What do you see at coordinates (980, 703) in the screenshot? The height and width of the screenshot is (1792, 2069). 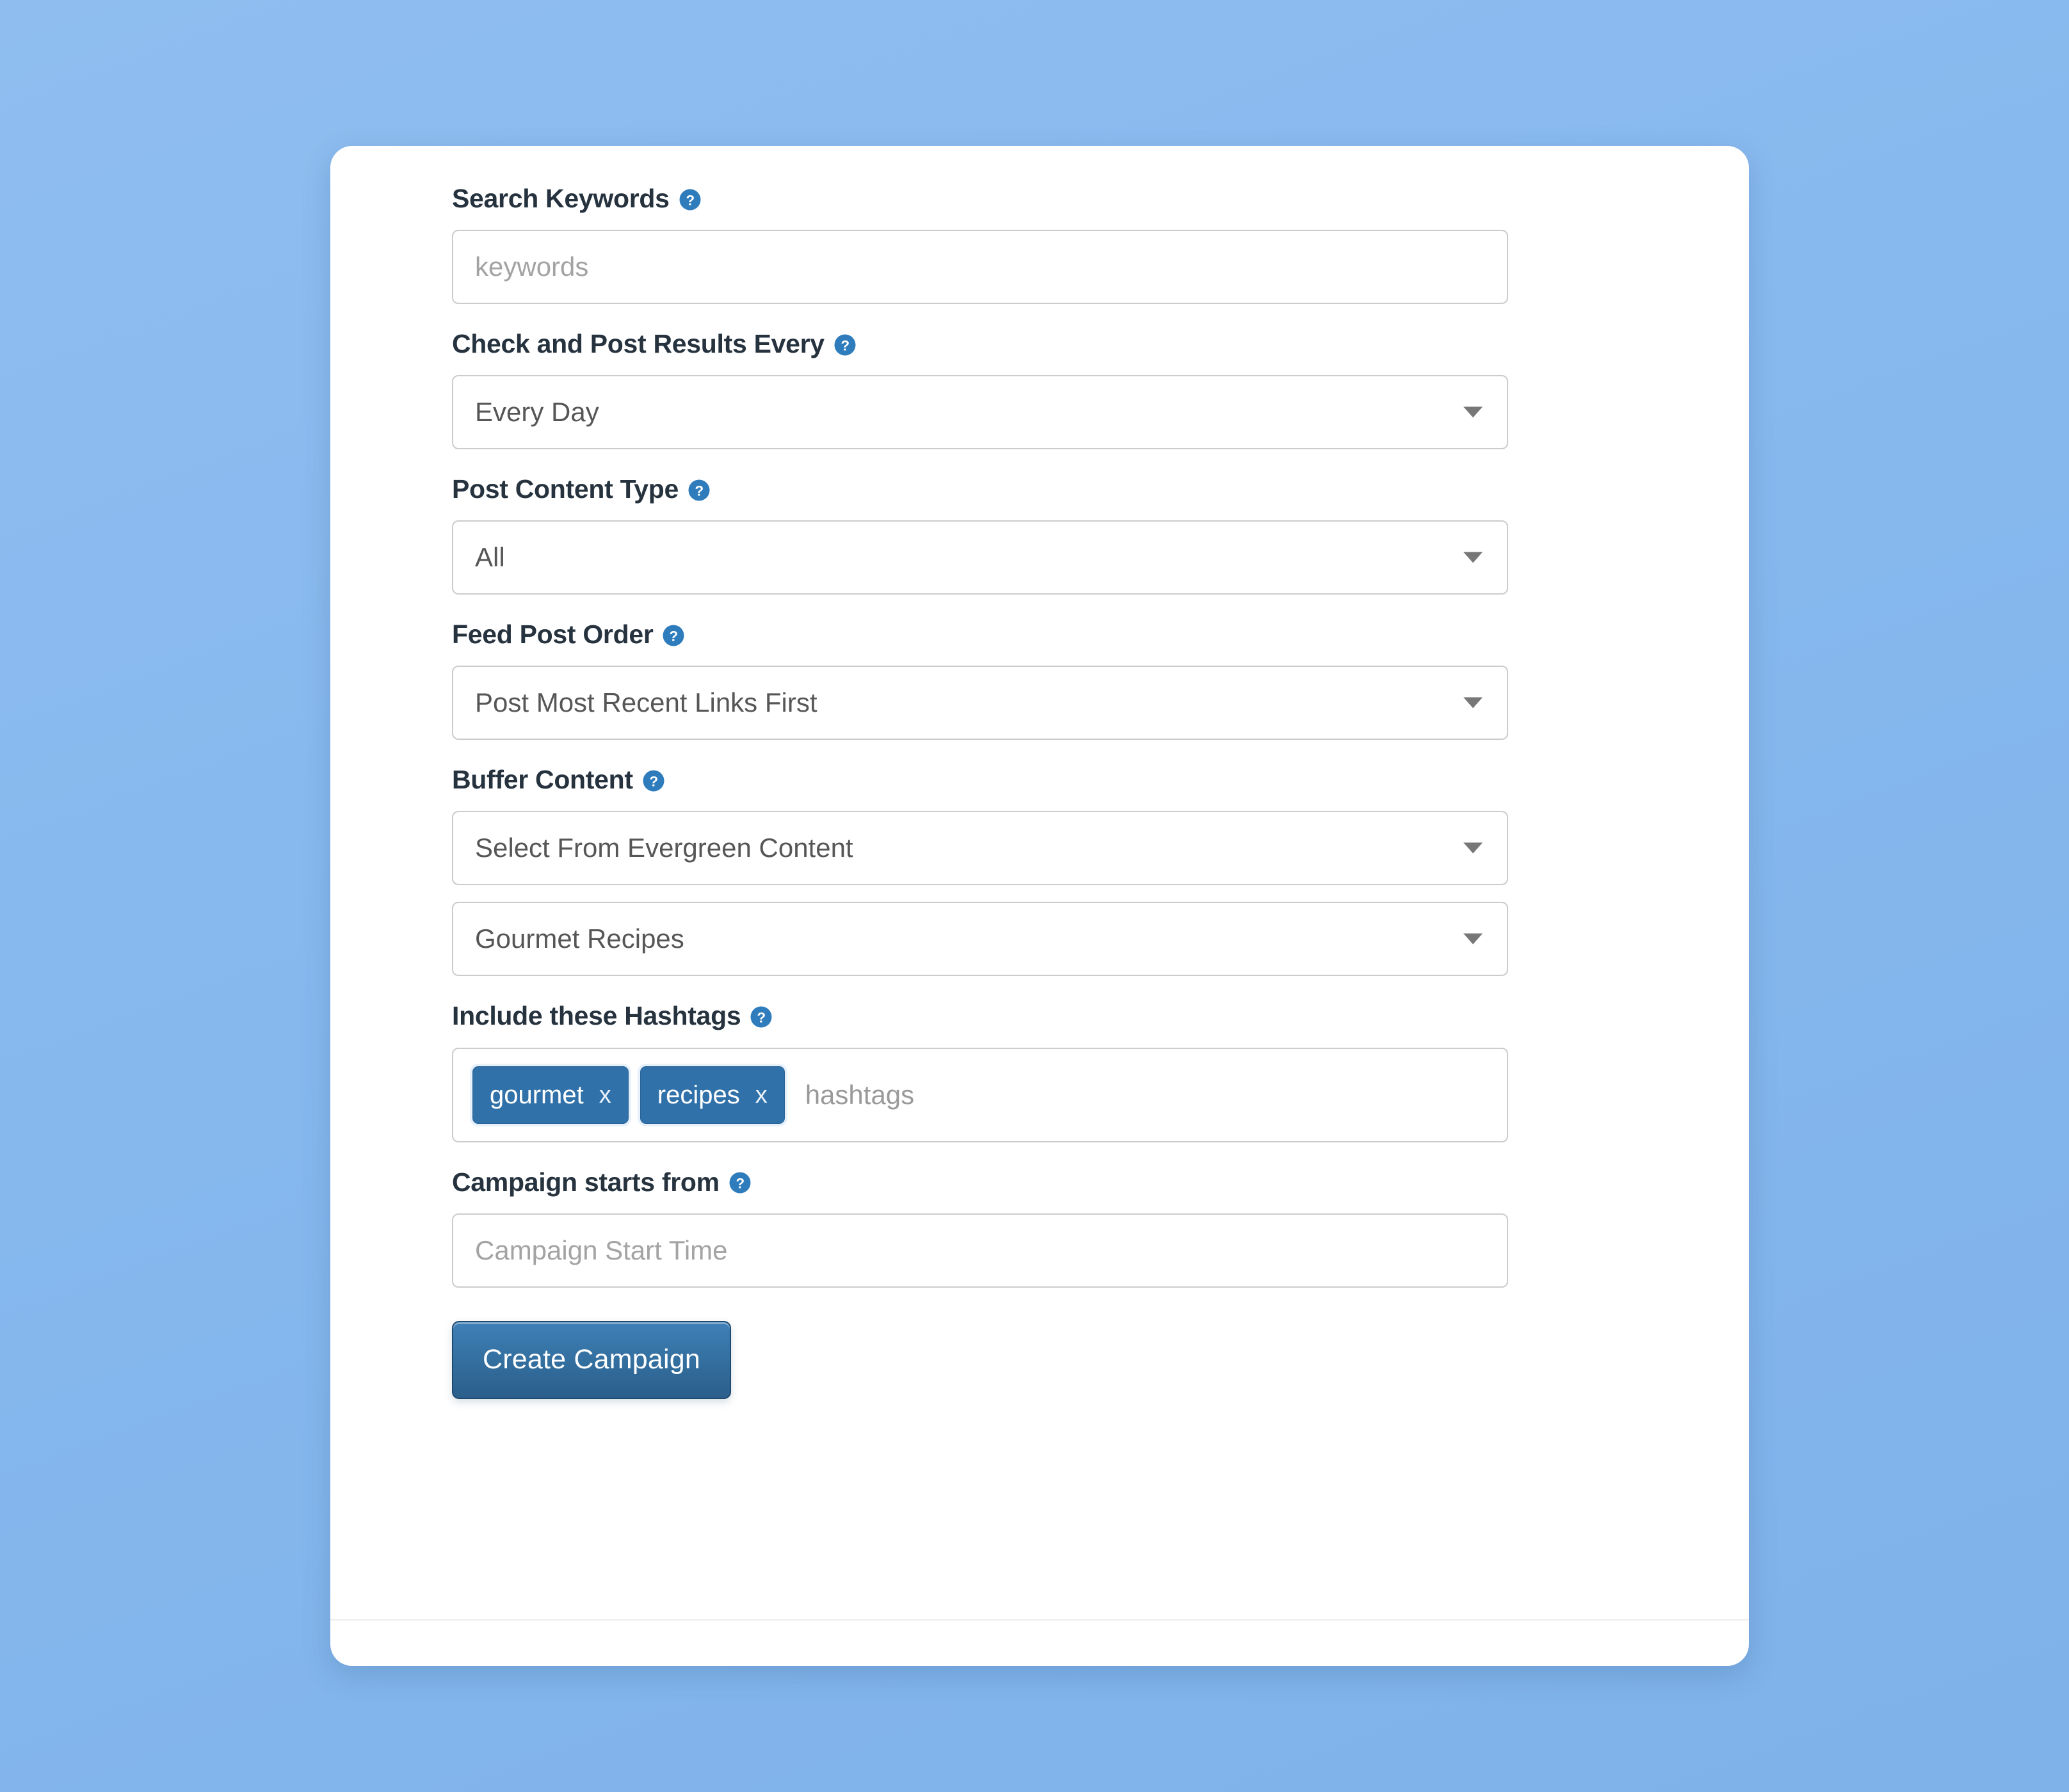 I see `feed-post-order-select: Post Most Recent Links First` at bounding box center [980, 703].